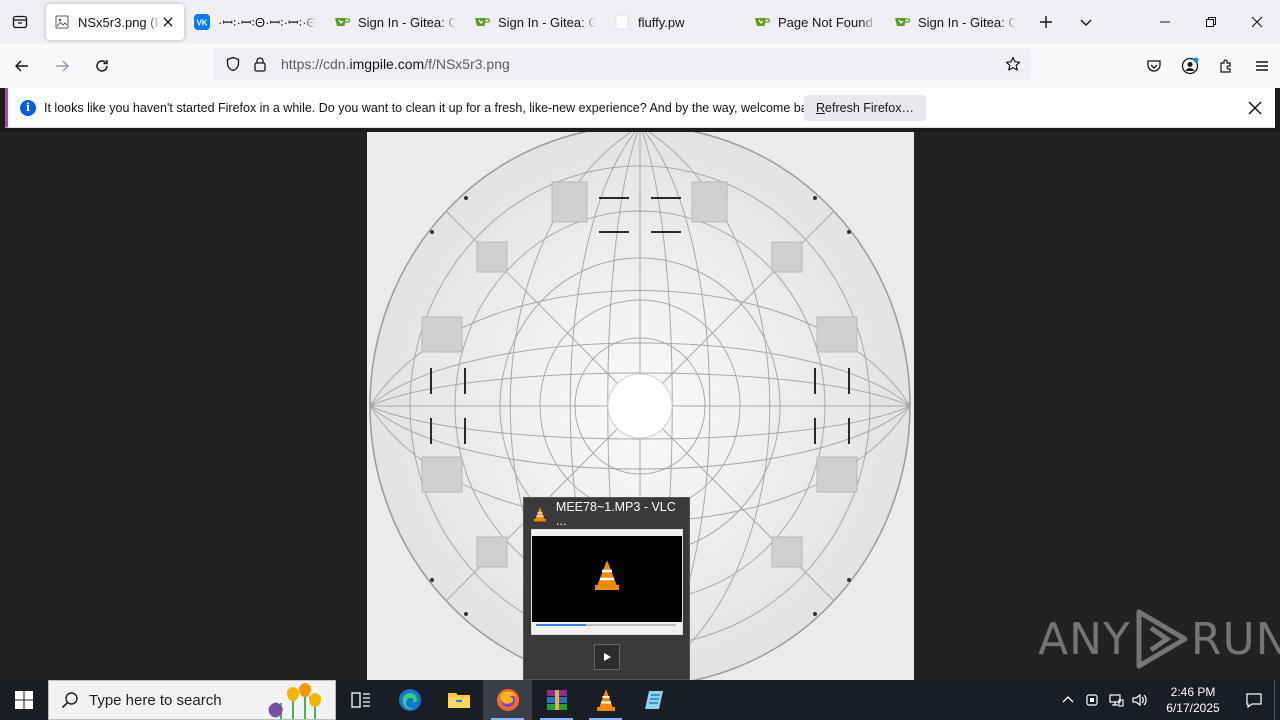  I want to click on blank-page-icon, so click(622, 22).